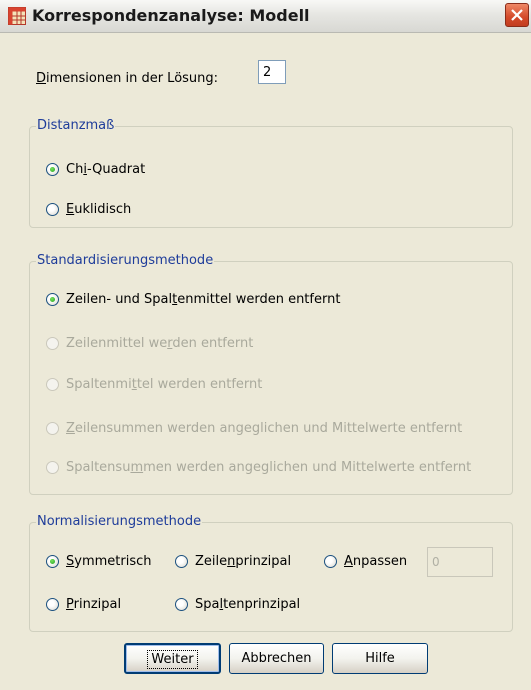 This screenshot has width=531, height=690. What do you see at coordinates (52, 299) in the screenshot?
I see `std-row-col-means-radio` at bounding box center [52, 299].